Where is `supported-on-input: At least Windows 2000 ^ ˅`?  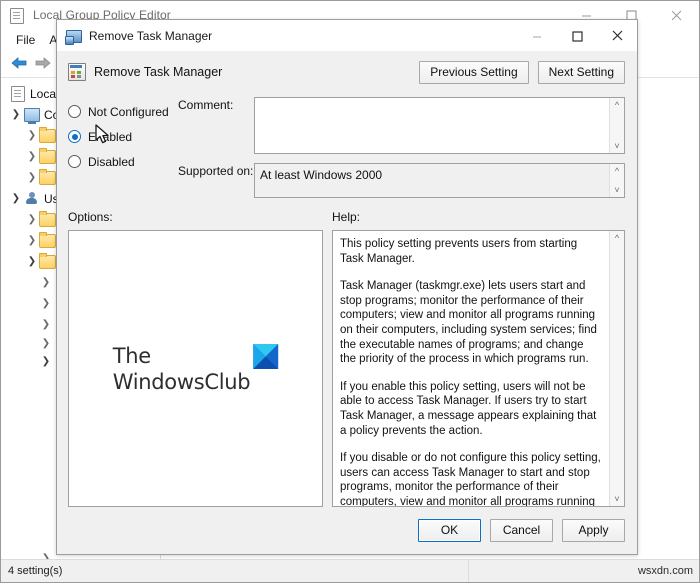
supported-on-input: At least Windows 2000 ^ ˅ is located at coordinates (439, 180).